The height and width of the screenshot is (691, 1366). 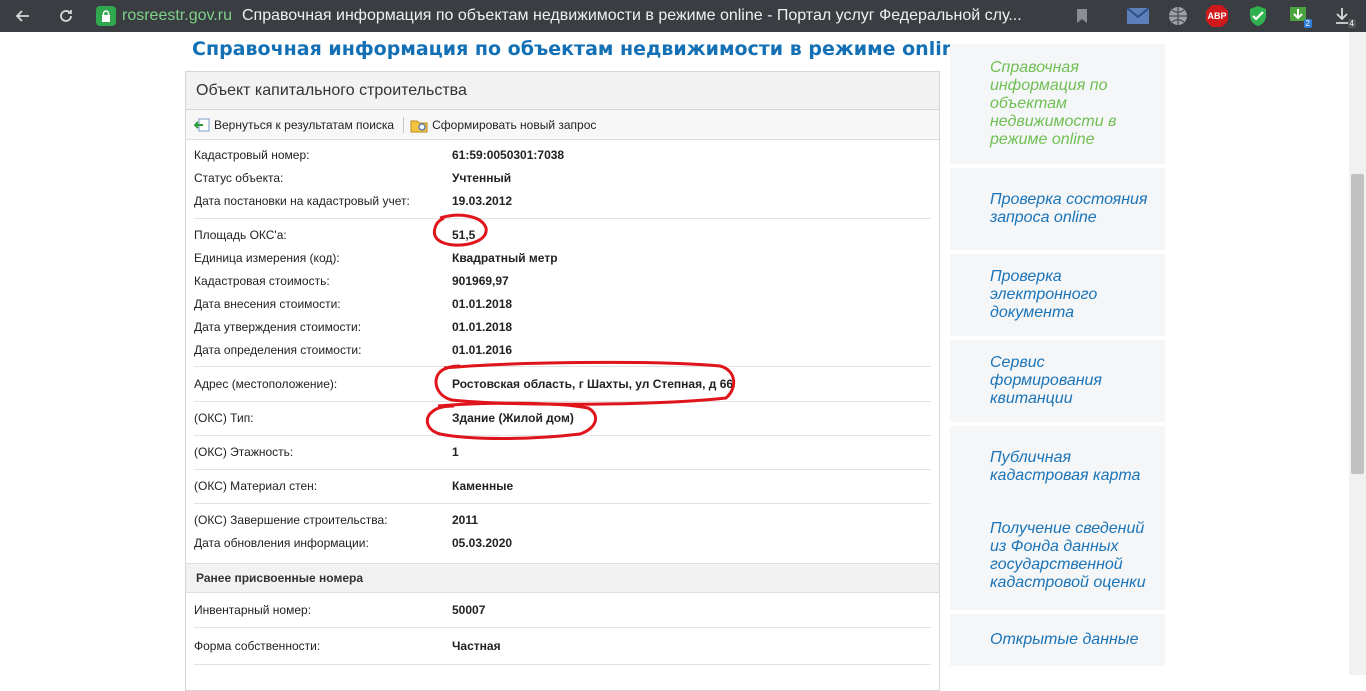 What do you see at coordinates (404, 124) in the screenshot?
I see `toolbar-divider` at bounding box center [404, 124].